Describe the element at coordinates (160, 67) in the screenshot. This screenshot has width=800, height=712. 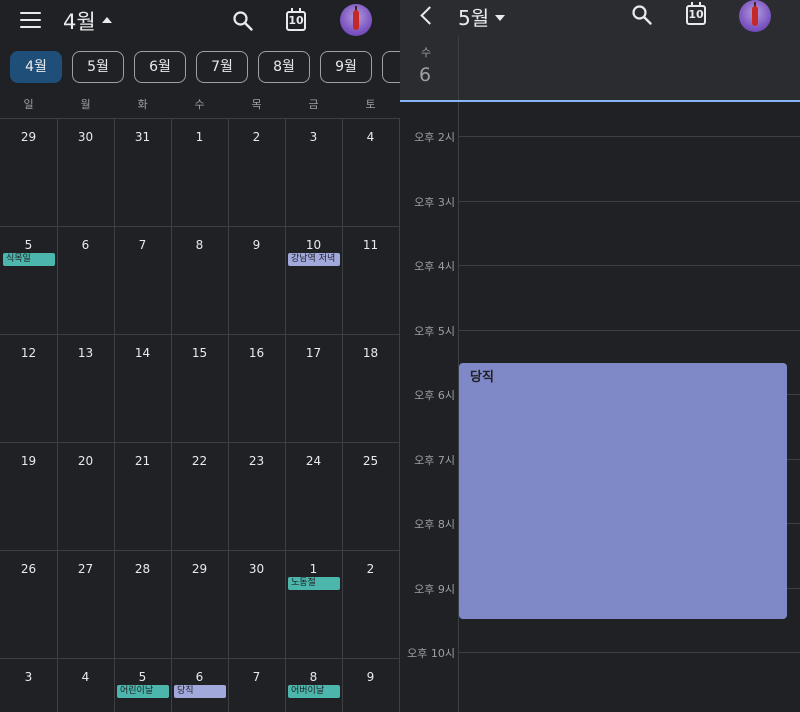
I see `month-chip: 6월` at that location.